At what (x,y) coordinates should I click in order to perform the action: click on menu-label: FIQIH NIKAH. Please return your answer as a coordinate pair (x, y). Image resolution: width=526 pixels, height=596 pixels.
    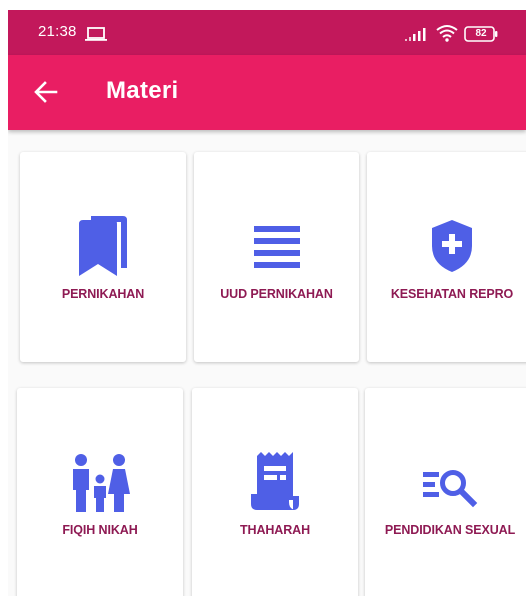
    Looking at the image, I should click on (100, 530).